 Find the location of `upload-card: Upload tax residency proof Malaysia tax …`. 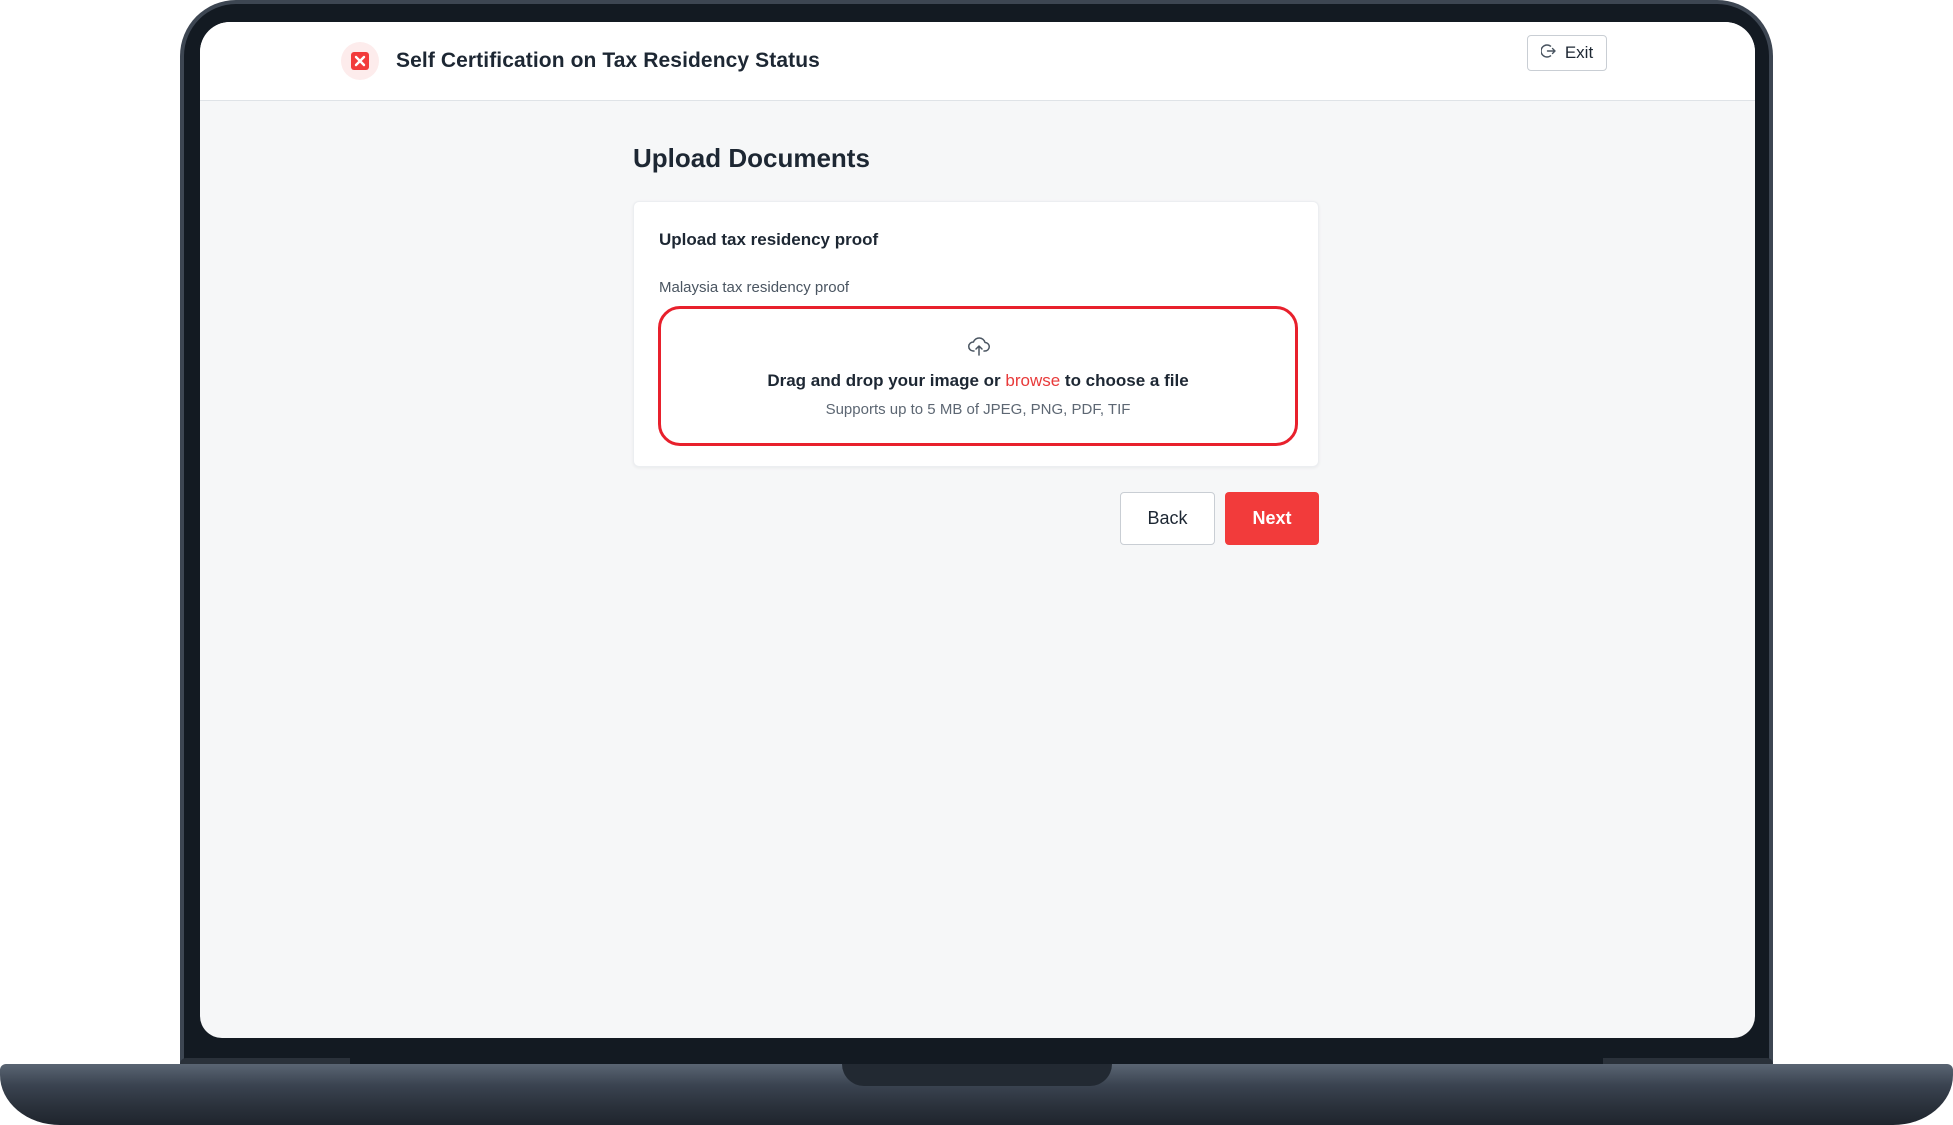

upload-card: Upload tax residency proof Malaysia tax … is located at coordinates (976, 334).